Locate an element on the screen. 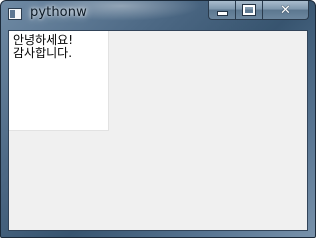 The image size is (320, 240). maximize-icon is located at coordinates (249, 10).